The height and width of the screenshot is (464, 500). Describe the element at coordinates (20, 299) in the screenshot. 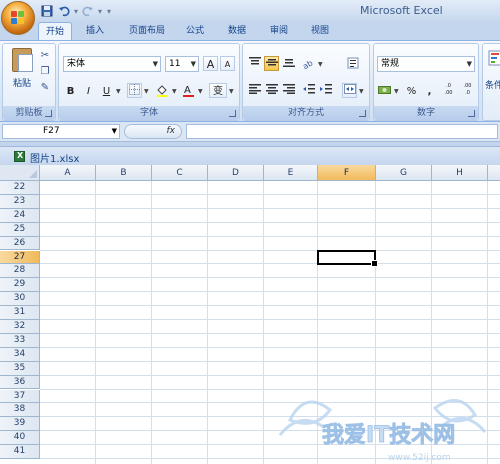

I see `row-header: 30` at that location.